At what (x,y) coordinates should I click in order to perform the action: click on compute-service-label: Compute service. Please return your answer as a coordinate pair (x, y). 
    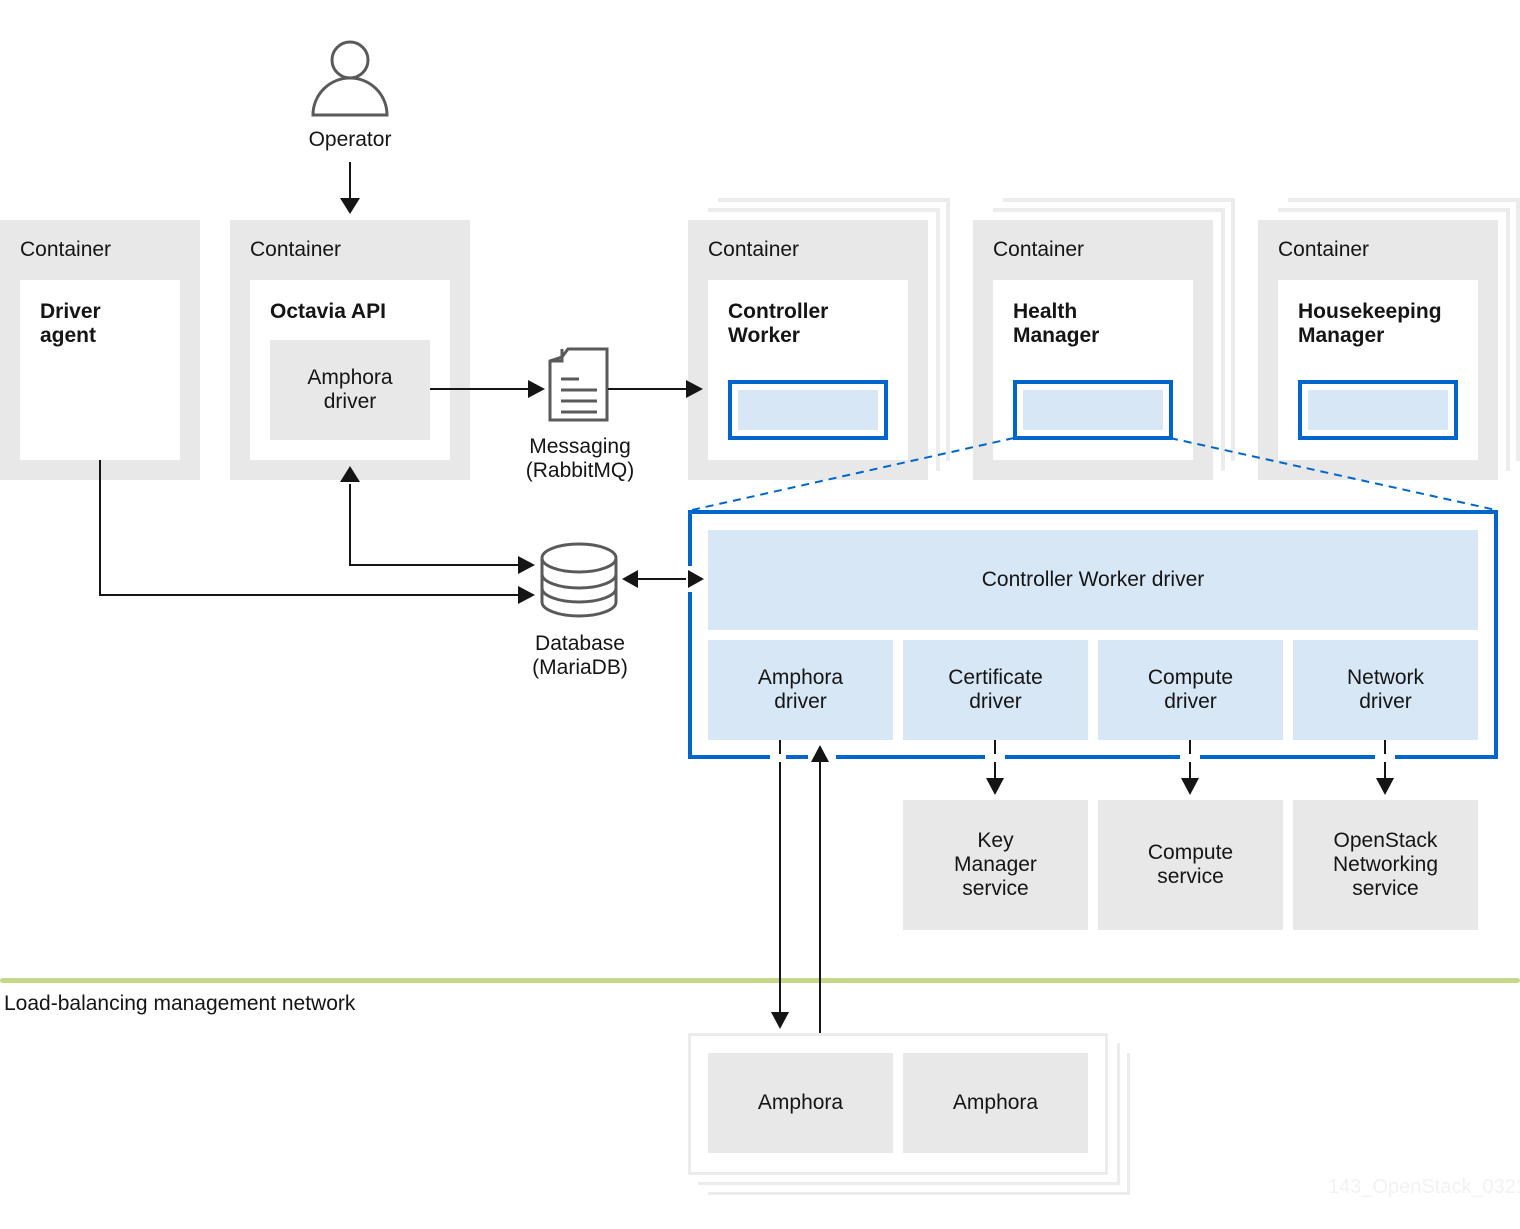
    Looking at the image, I should click on (1190, 865).